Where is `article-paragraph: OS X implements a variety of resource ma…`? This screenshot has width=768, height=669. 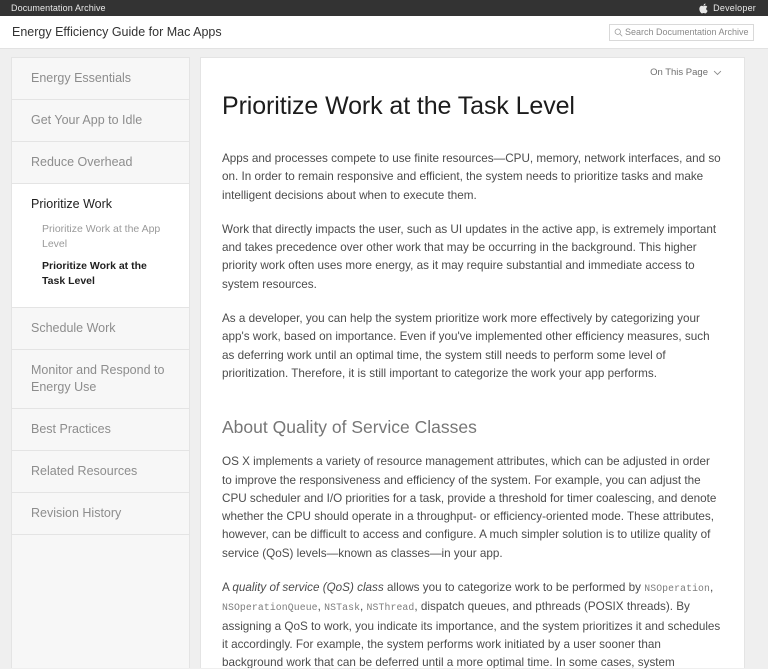
article-paragraph: OS X implements a variety of resource ma… is located at coordinates (469, 507).